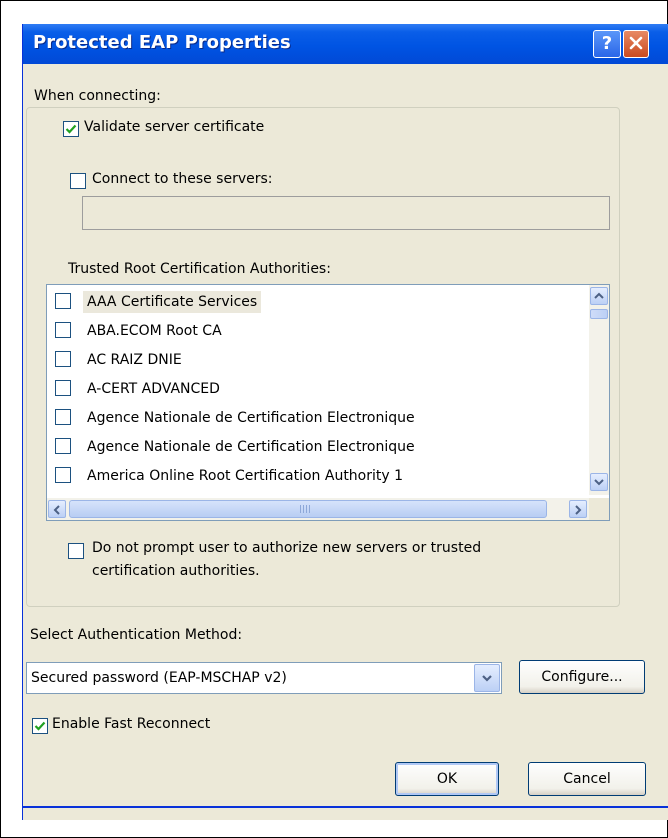 This screenshot has width=668, height=838. I want to click on scroll-grip-icon, so click(306, 509).